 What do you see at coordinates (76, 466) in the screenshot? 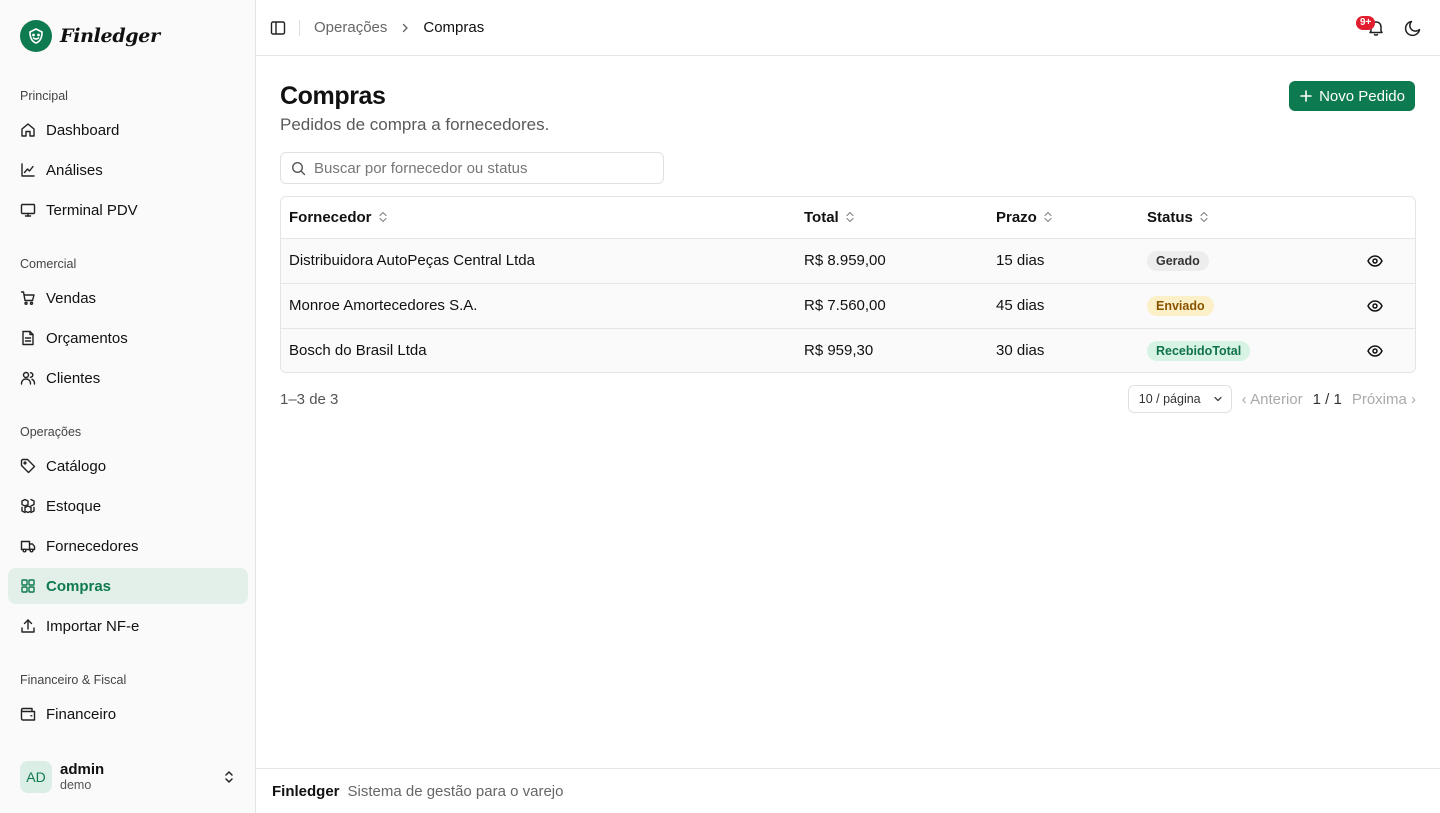
I see `sidebar-item-label: Catálogo` at bounding box center [76, 466].